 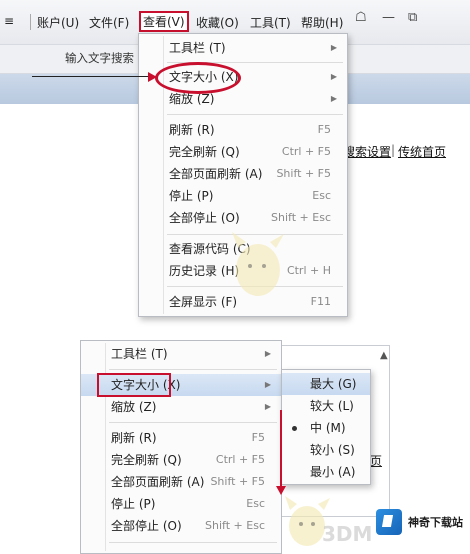 What do you see at coordinates (109, 22) in the screenshot?
I see `menu-file: 文件(F)` at bounding box center [109, 22].